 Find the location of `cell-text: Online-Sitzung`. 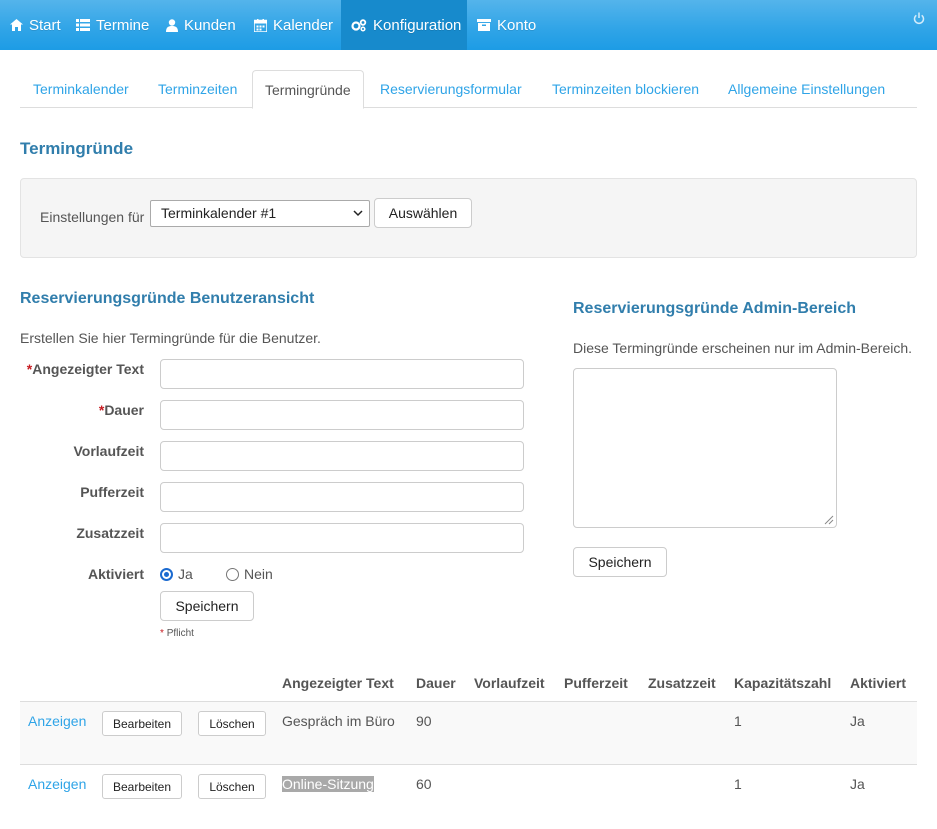

cell-text: Online-Sitzung is located at coordinates (328, 784).